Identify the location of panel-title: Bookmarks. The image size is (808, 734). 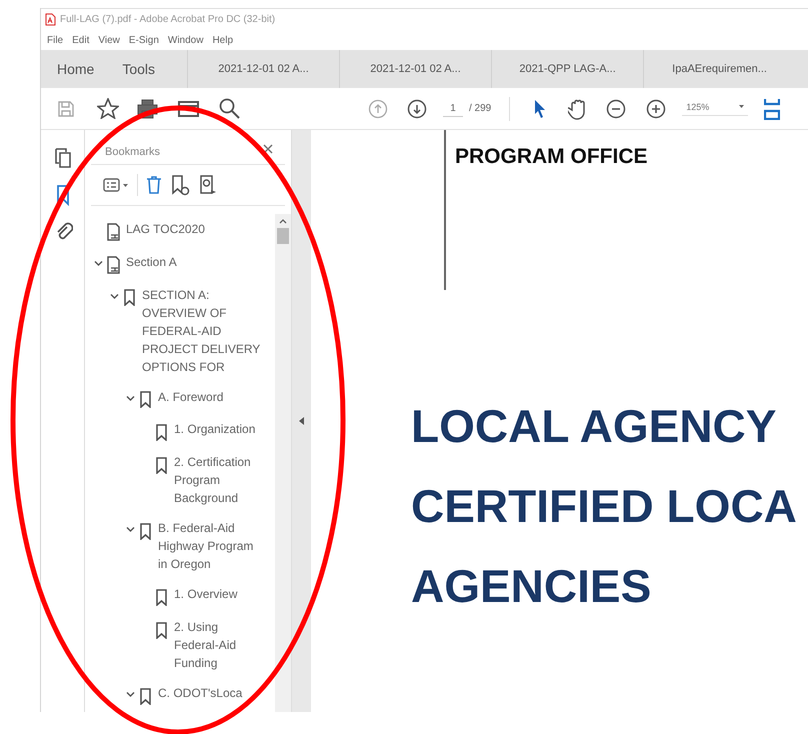
(132, 152).